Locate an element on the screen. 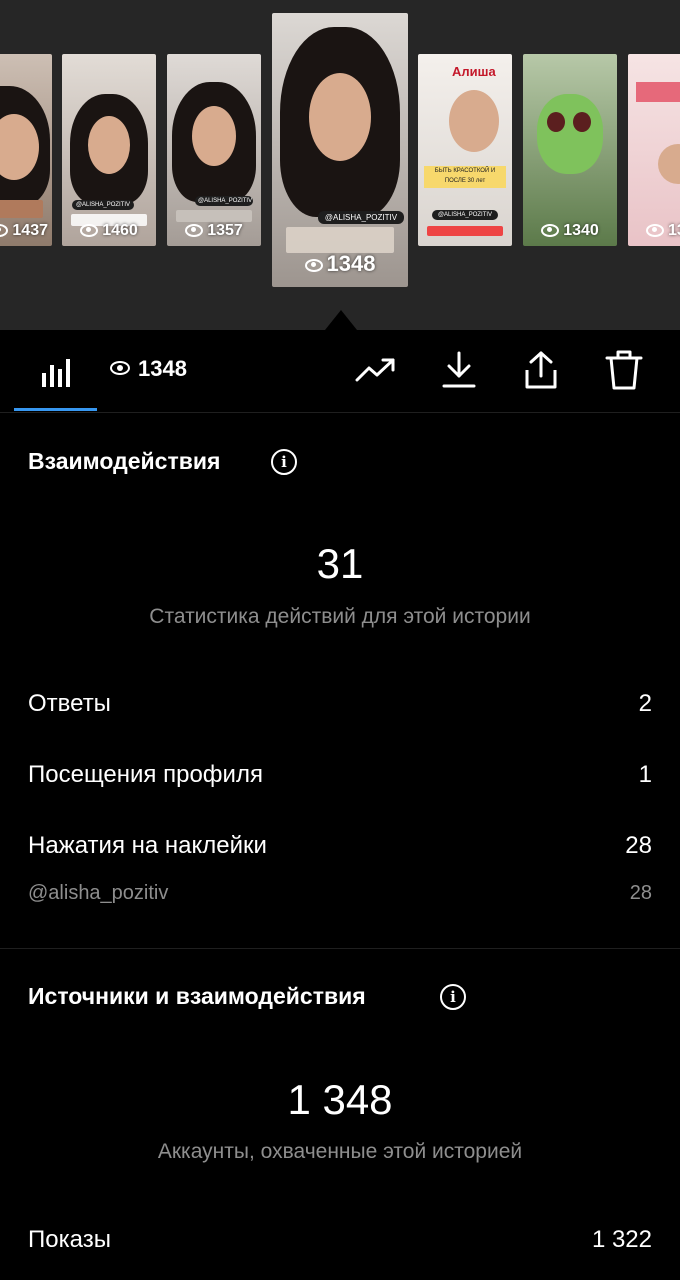 Image resolution: width=680 pixels, height=1280 pixels. bar-chart-icon is located at coordinates (56, 371).